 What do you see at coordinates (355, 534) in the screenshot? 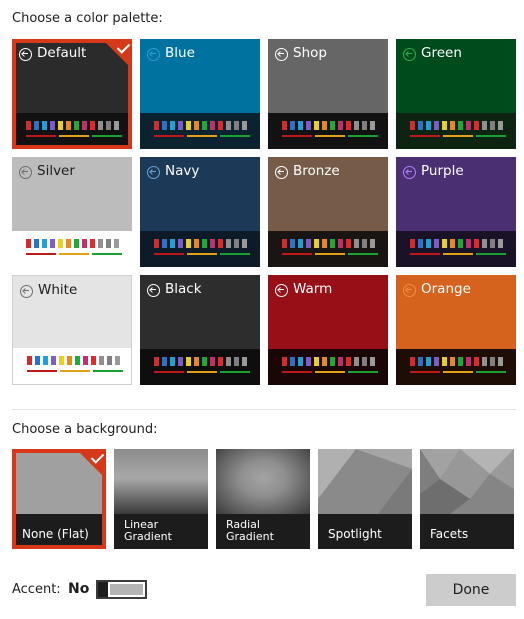
I see `background-option-label: Spotlight` at bounding box center [355, 534].